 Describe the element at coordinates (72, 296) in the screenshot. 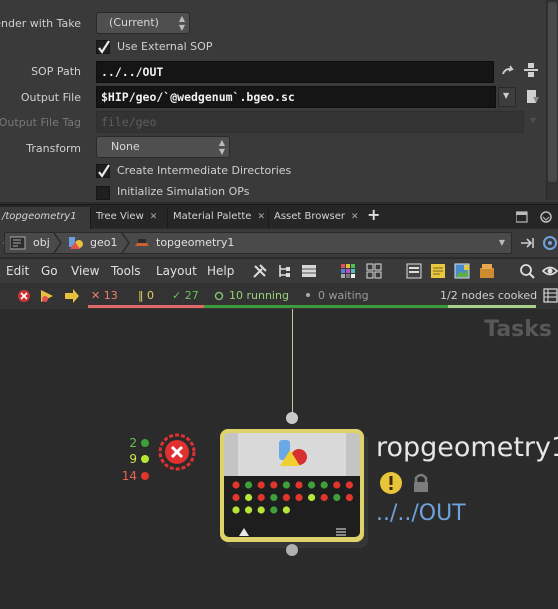

I see `dirty-cook-icon` at that location.